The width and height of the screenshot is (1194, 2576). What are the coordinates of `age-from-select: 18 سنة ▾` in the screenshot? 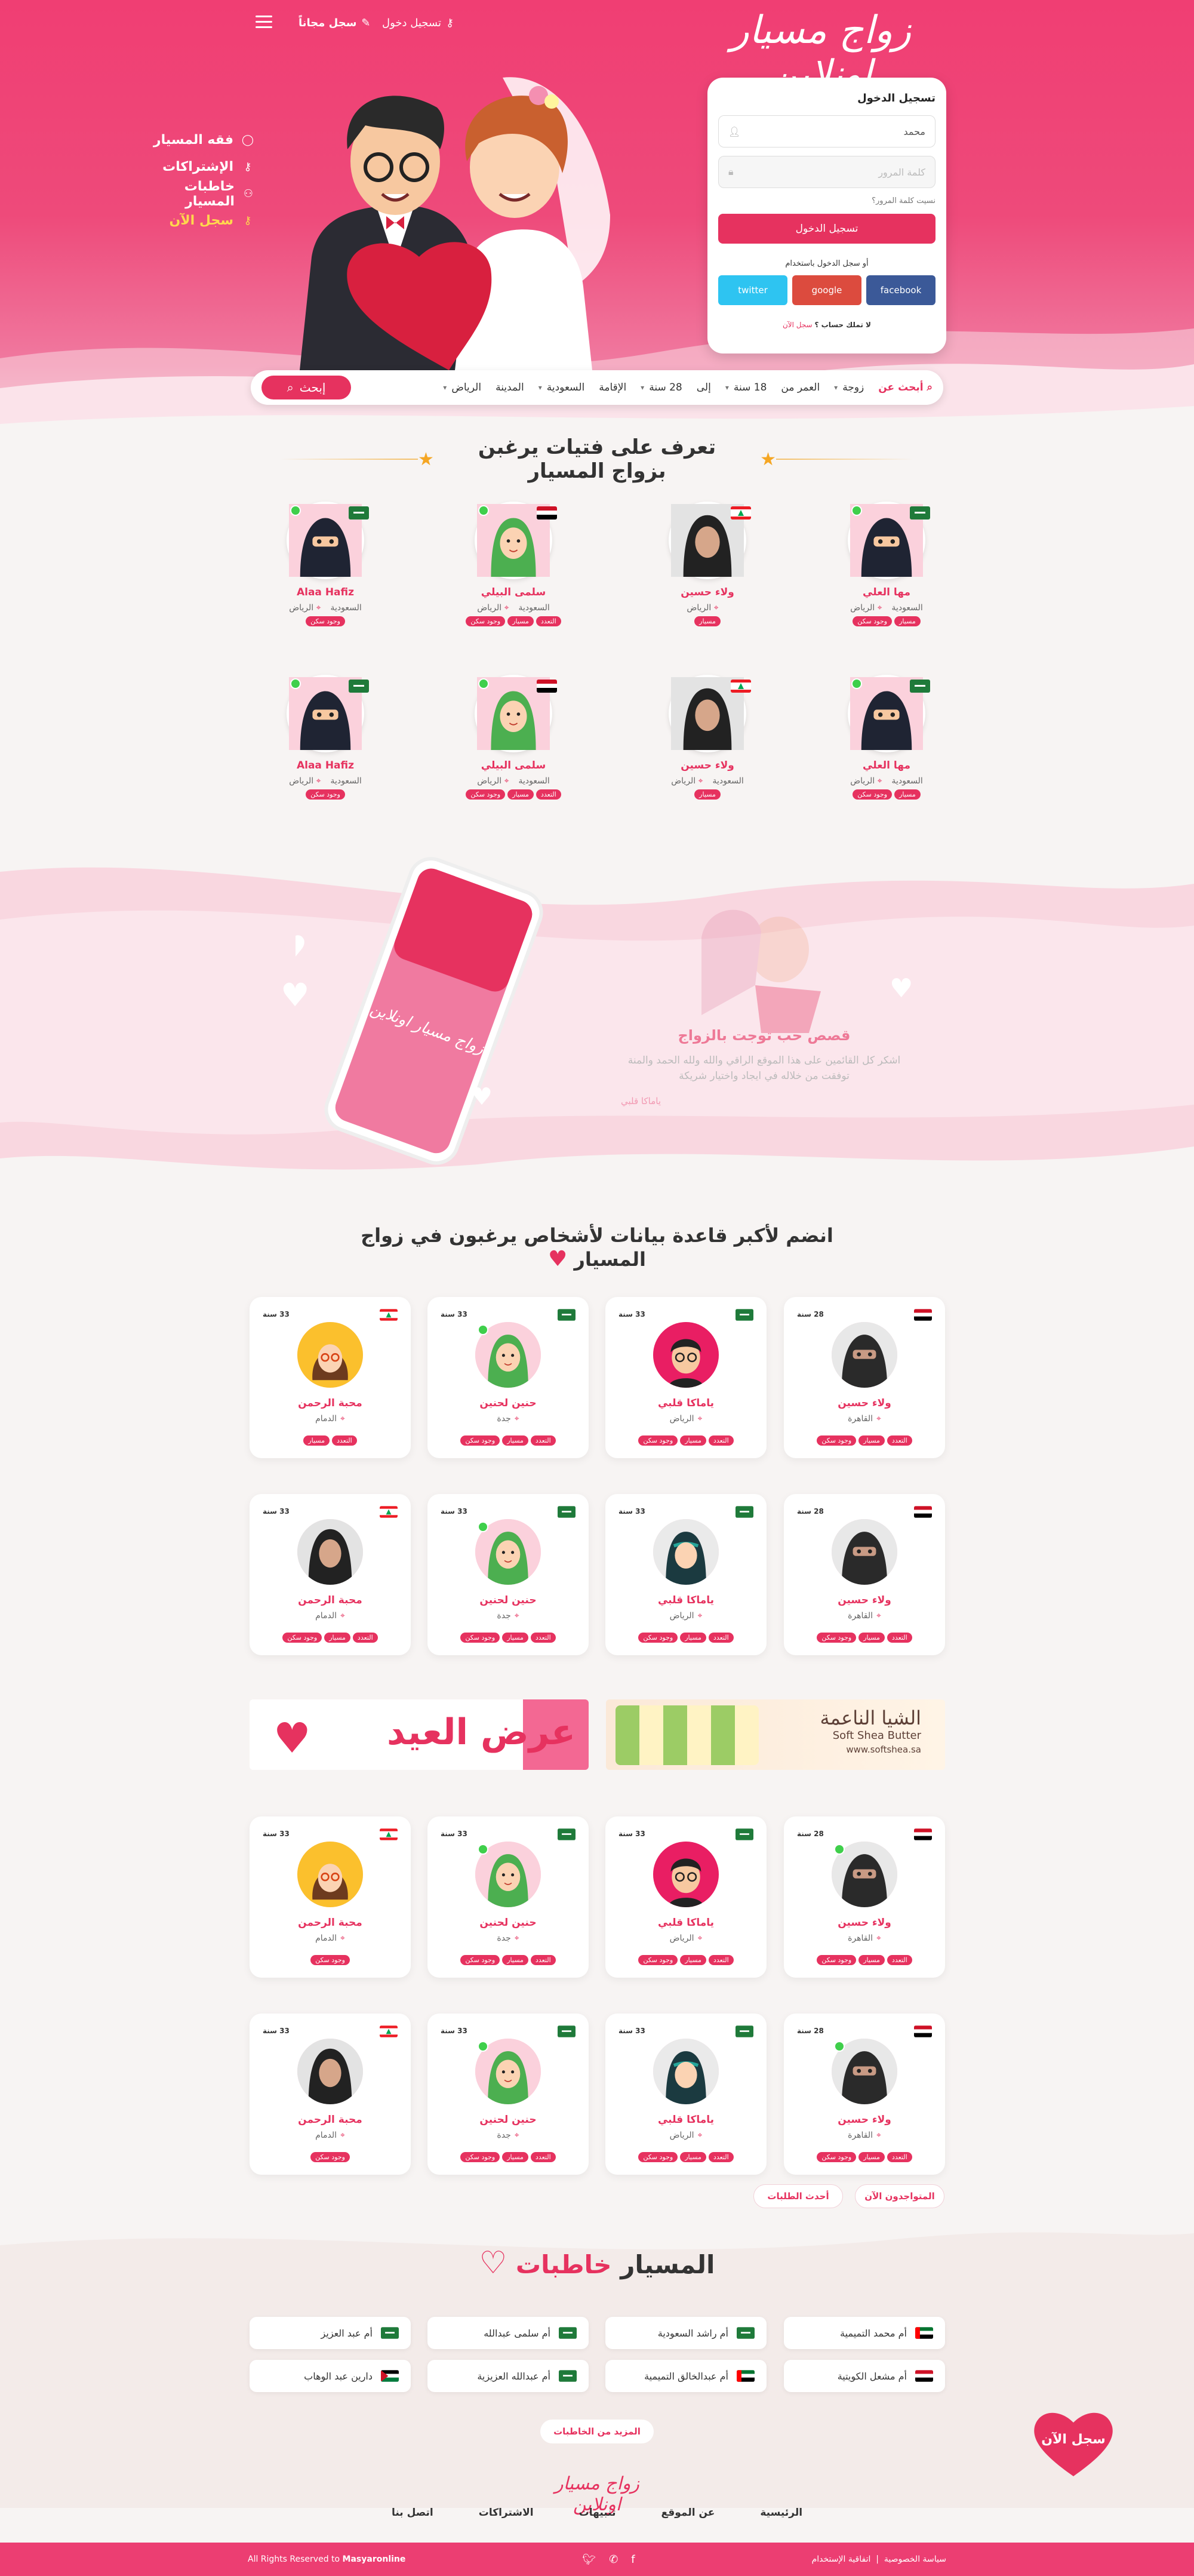 It's located at (746, 388).